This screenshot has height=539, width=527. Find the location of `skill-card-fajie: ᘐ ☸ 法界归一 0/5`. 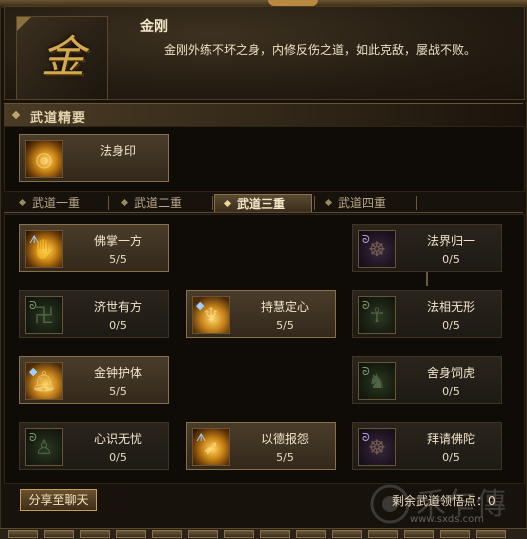

skill-card-fajie: ᘐ ☸ 法界归一 0/5 is located at coordinates (427, 248).